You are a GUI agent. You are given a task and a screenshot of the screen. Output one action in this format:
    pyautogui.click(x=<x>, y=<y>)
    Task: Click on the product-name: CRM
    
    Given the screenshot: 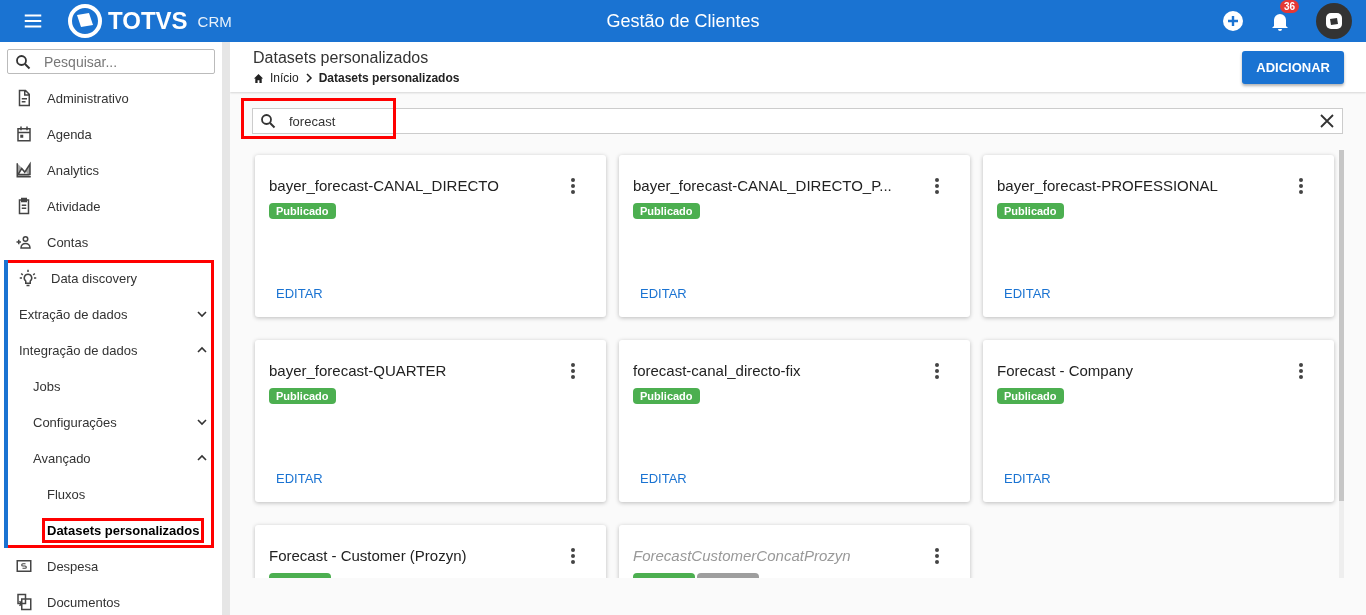 What is the action you would take?
    pyautogui.click(x=214, y=21)
    